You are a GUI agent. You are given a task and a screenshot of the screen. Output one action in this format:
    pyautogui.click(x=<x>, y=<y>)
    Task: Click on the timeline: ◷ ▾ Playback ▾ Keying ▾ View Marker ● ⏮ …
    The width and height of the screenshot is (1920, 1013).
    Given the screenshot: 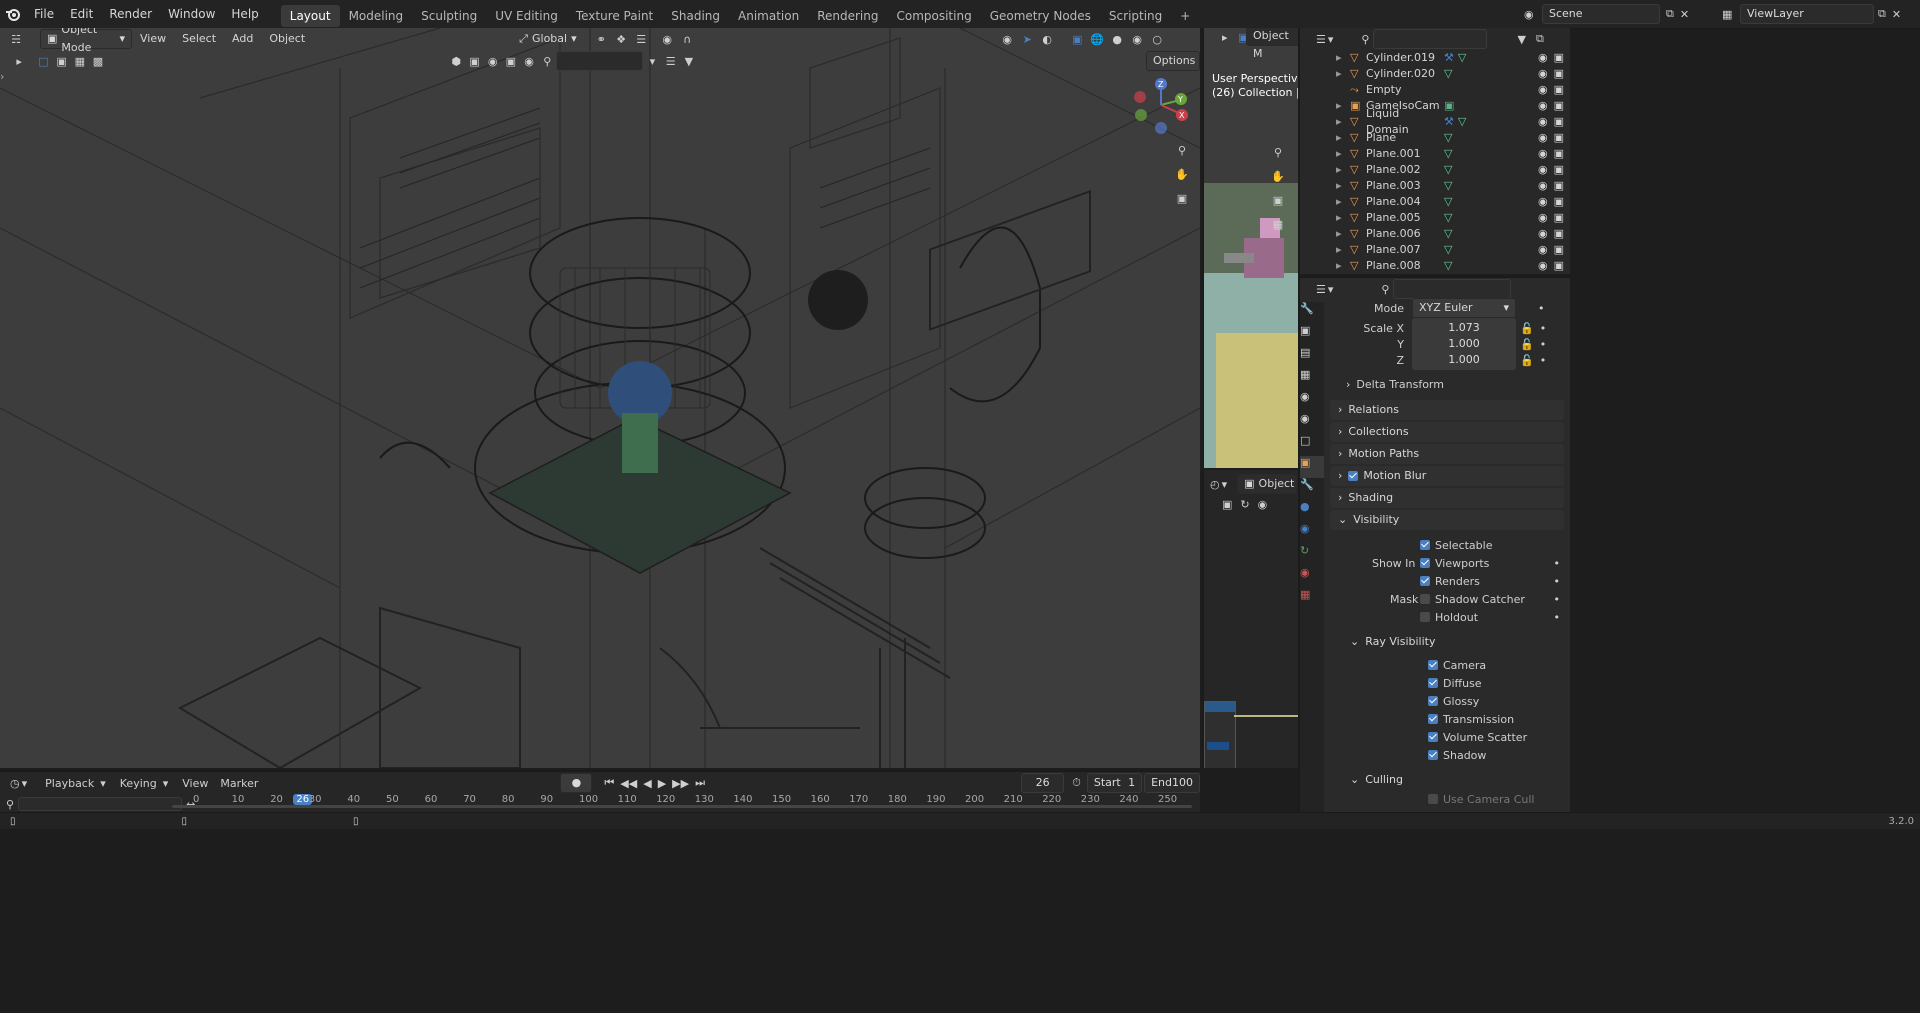 What is the action you would take?
    pyautogui.click(x=600, y=792)
    